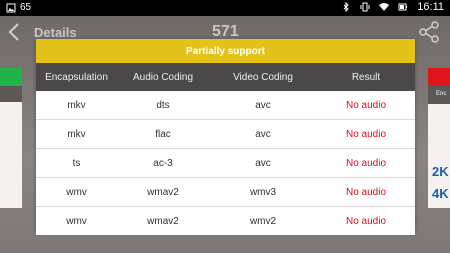 The image size is (450, 253). Describe the element at coordinates (11, 7) in the screenshot. I see `image-icon` at that location.